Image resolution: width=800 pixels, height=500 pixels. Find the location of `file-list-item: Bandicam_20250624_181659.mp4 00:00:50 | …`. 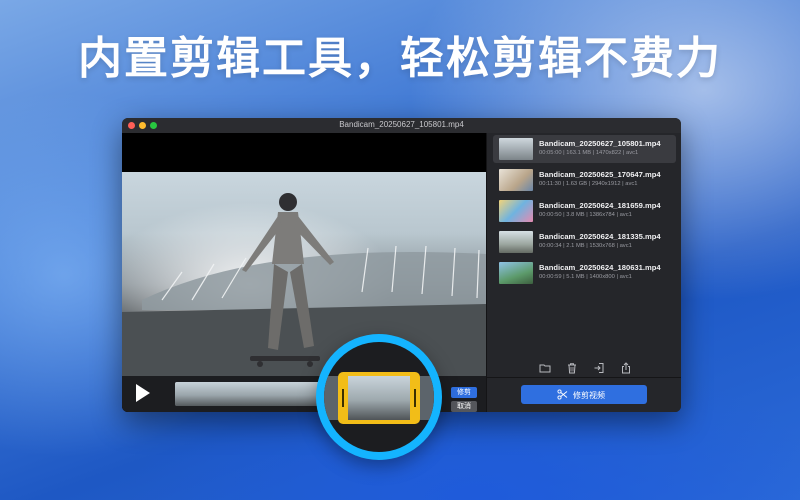

file-list-item: Bandicam_20250624_181659.mp4 00:00:50 | … is located at coordinates (584, 211).